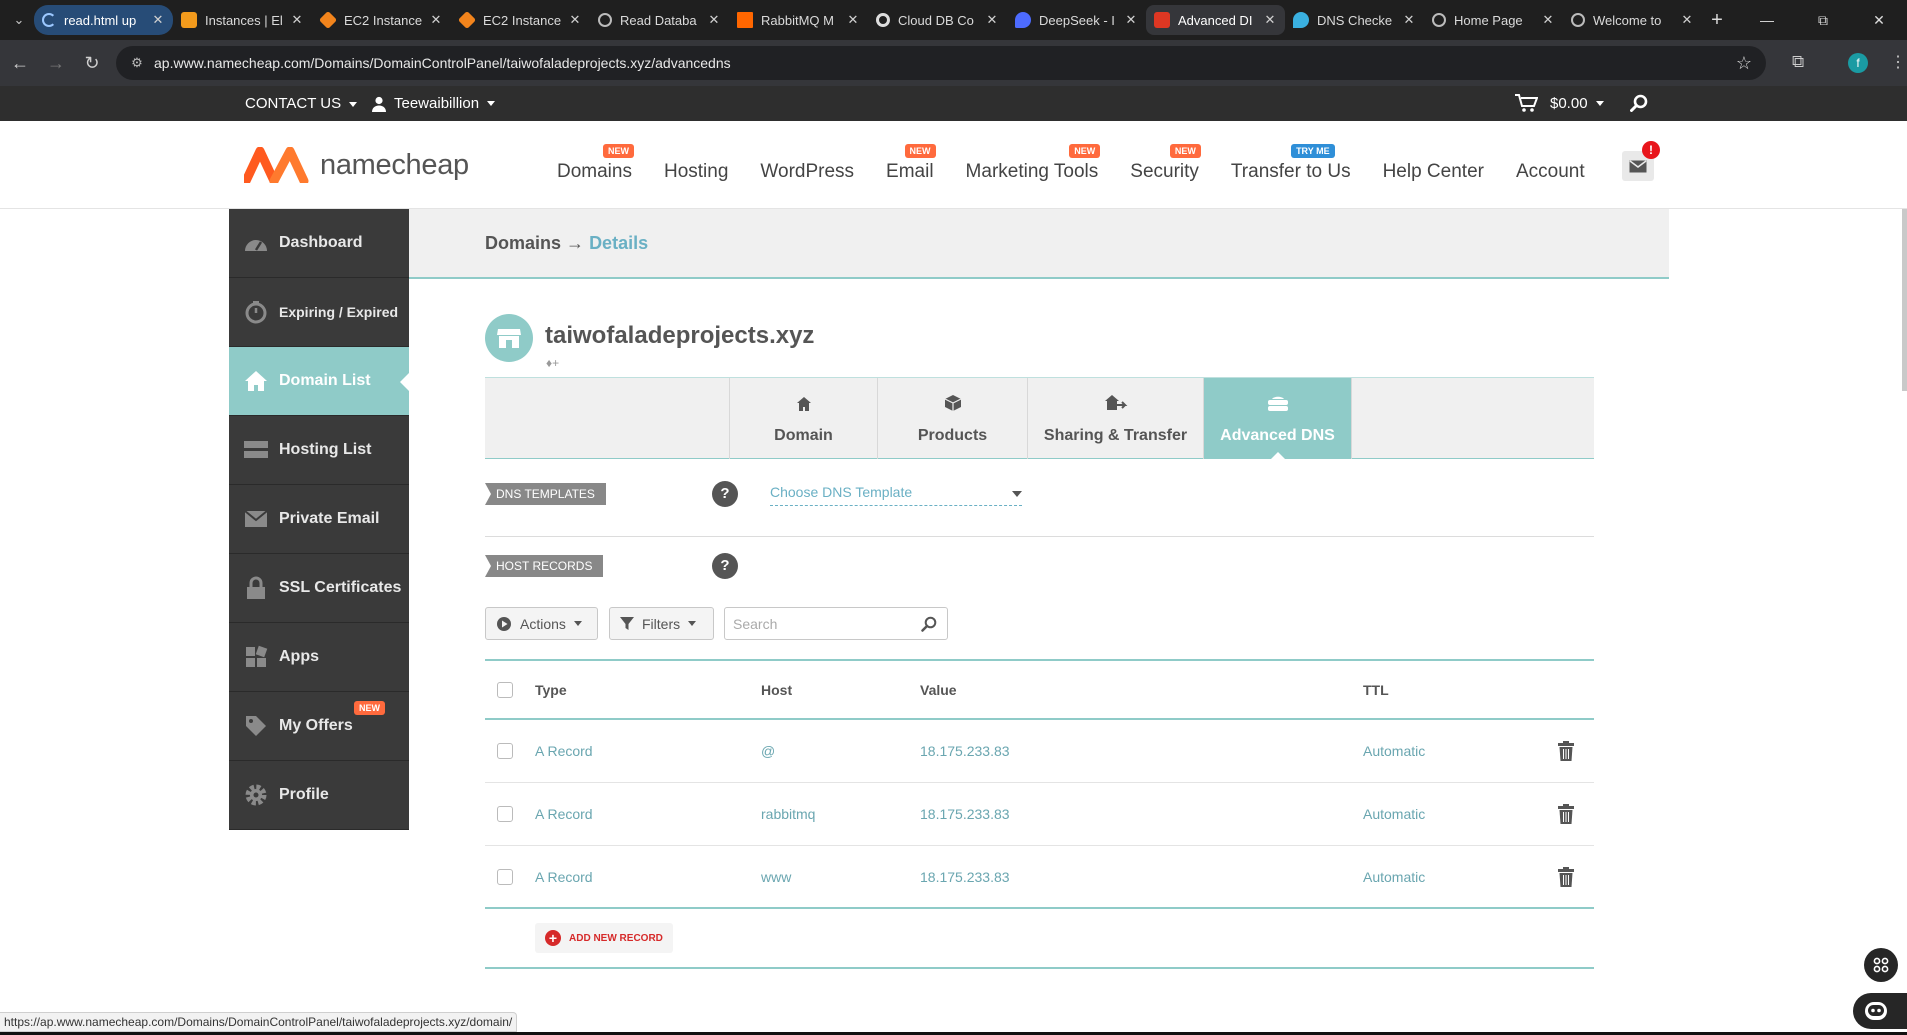 The width and height of the screenshot is (1907, 1035). I want to click on nav-account: Account, so click(1550, 172).